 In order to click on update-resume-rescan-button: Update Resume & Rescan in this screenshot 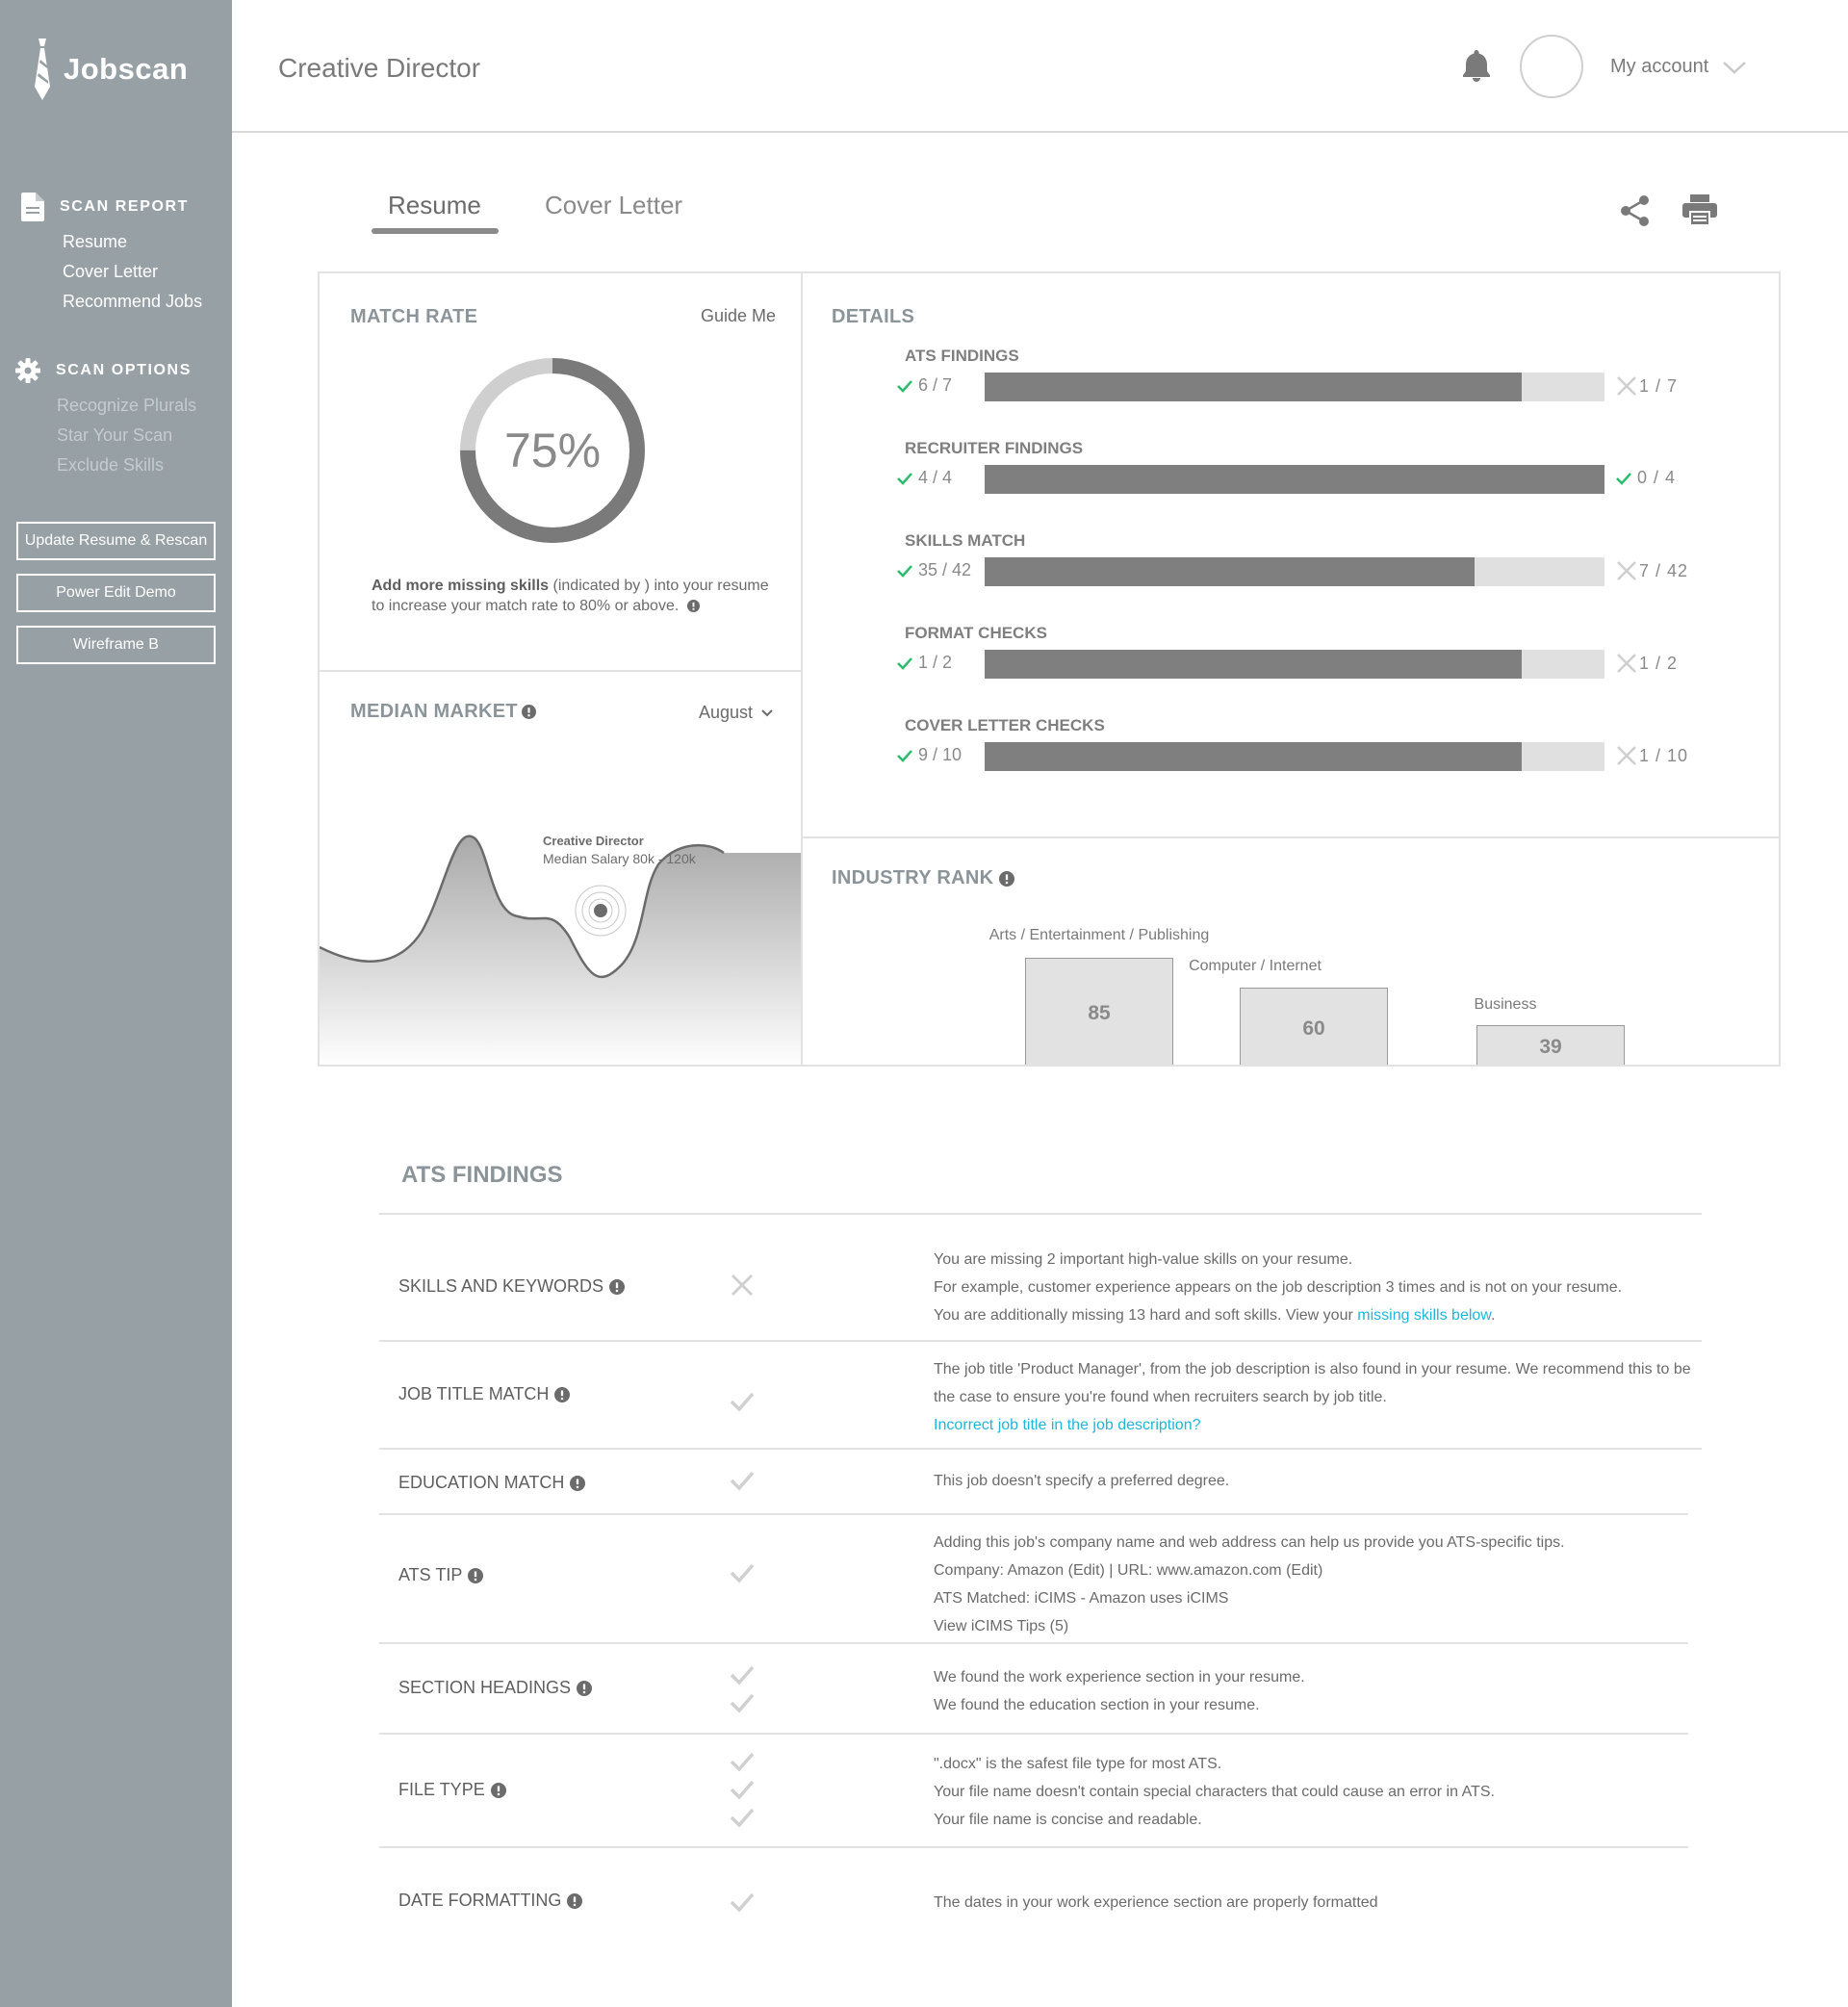, I will do `click(116, 541)`.